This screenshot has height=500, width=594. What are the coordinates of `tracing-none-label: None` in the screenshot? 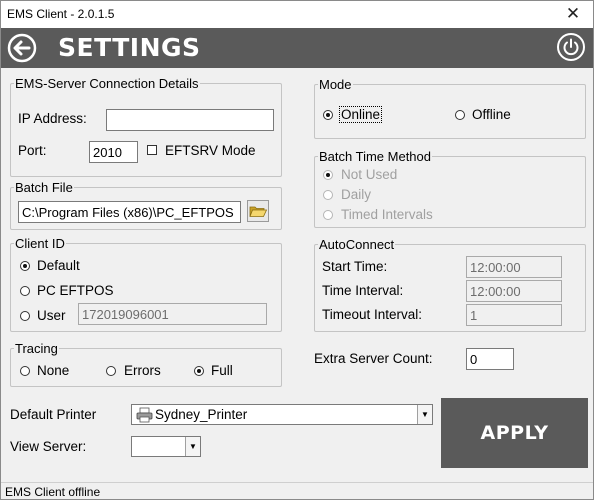 It's located at (53, 370).